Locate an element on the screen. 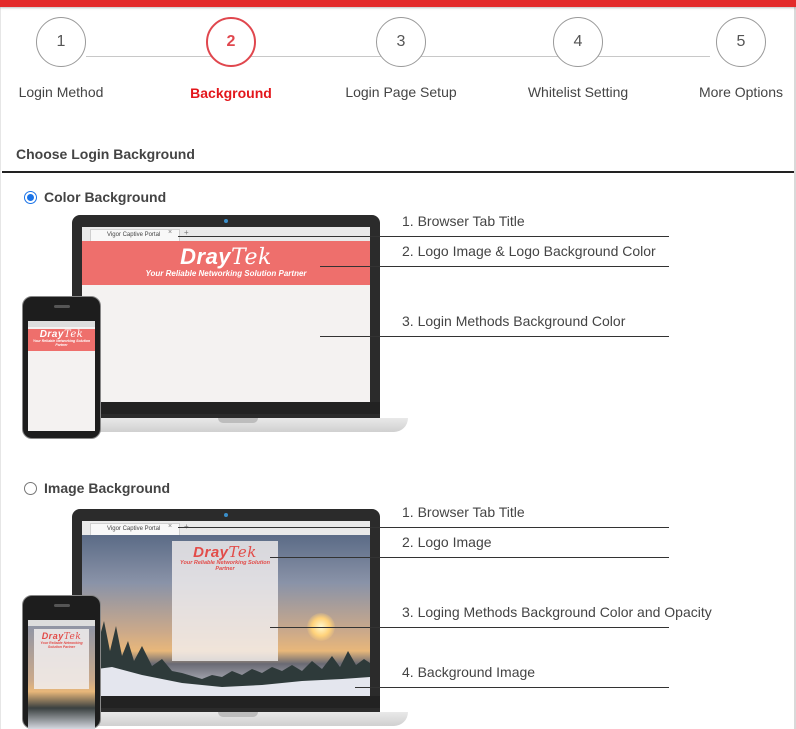 The width and height of the screenshot is (796, 729). step-more-options: 5 More Options is located at coordinates (733, 57).